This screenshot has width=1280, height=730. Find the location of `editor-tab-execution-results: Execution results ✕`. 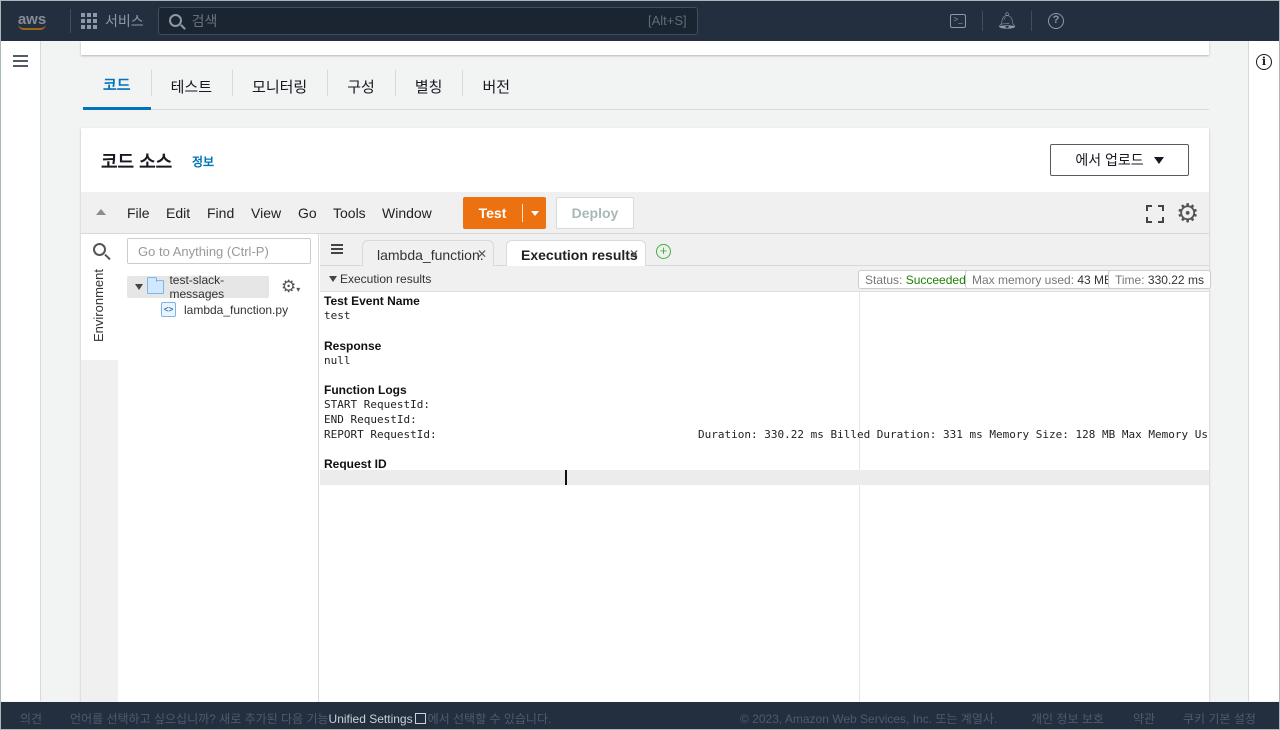

editor-tab-execution-results: Execution results ✕ is located at coordinates (576, 253).